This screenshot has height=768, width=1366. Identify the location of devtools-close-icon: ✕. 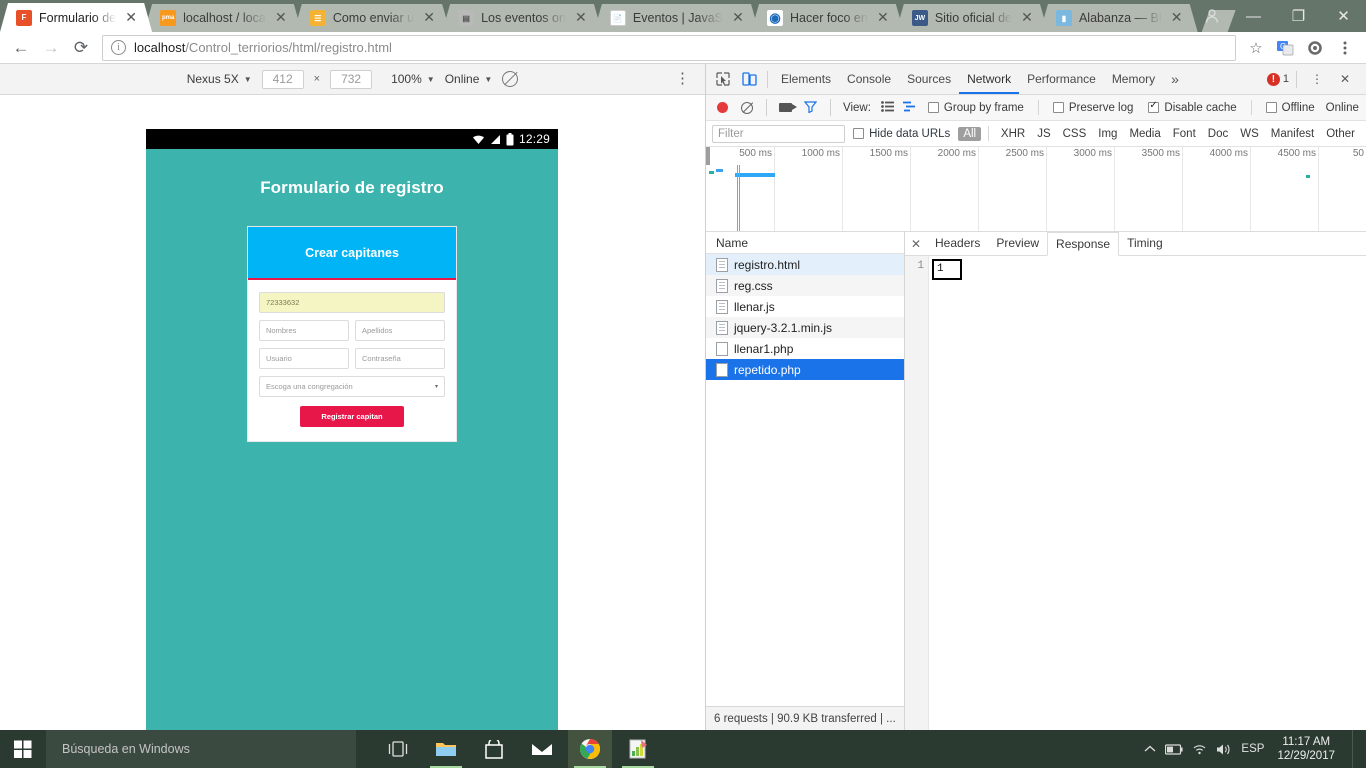
(1345, 79).